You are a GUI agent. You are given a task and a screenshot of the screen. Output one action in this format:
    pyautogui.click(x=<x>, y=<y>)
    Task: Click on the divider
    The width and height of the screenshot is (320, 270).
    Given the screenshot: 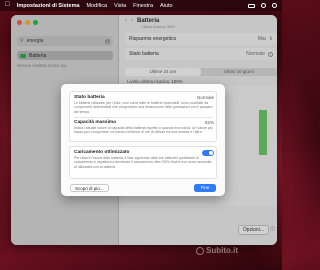 What is the action you would take?
    pyautogui.click(x=143, y=117)
    